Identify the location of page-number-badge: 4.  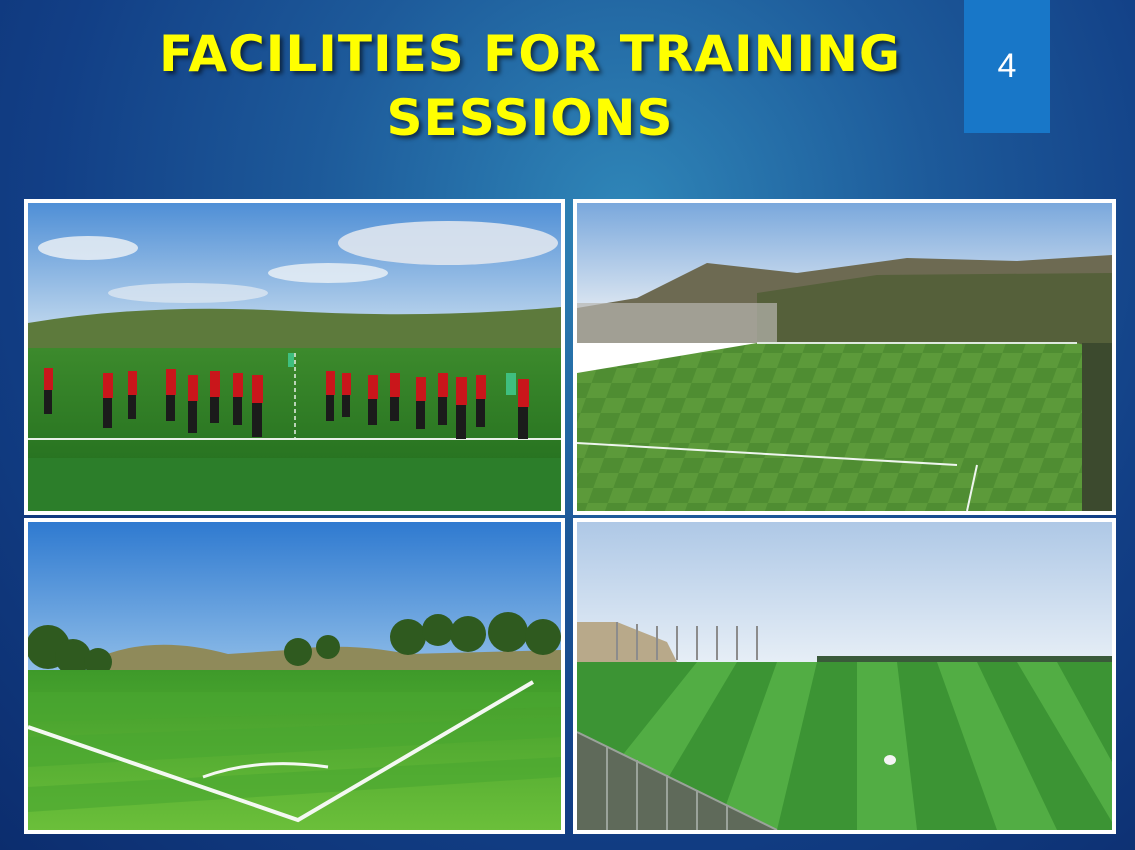
(1007, 66).